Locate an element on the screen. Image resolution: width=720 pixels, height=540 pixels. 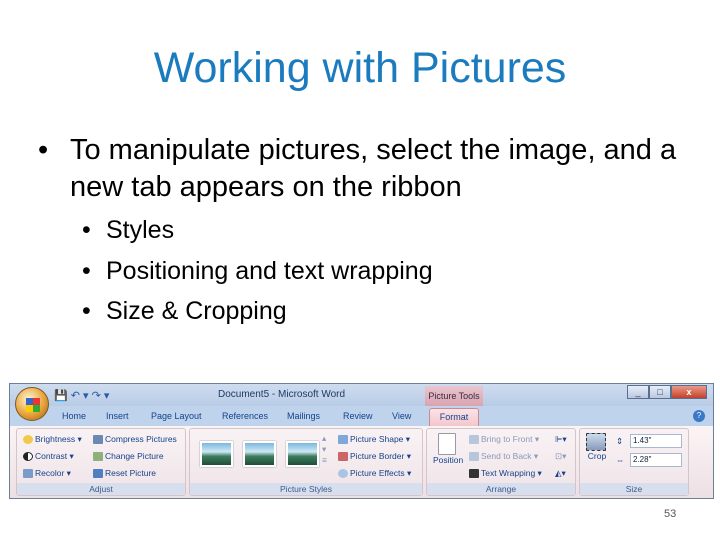
subbullet-size: • Size & Cropping is located at coordinates (184, 311).